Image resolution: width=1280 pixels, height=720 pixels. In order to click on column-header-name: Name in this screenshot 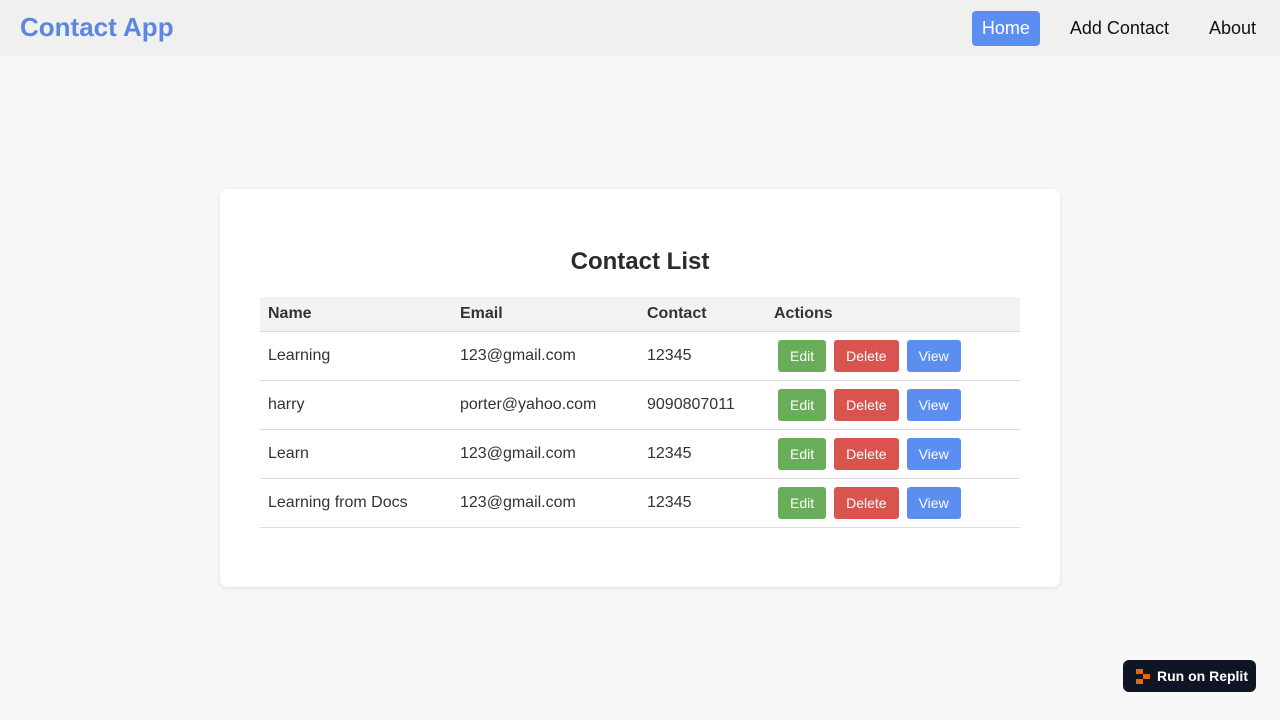, I will do `click(356, 314)`.